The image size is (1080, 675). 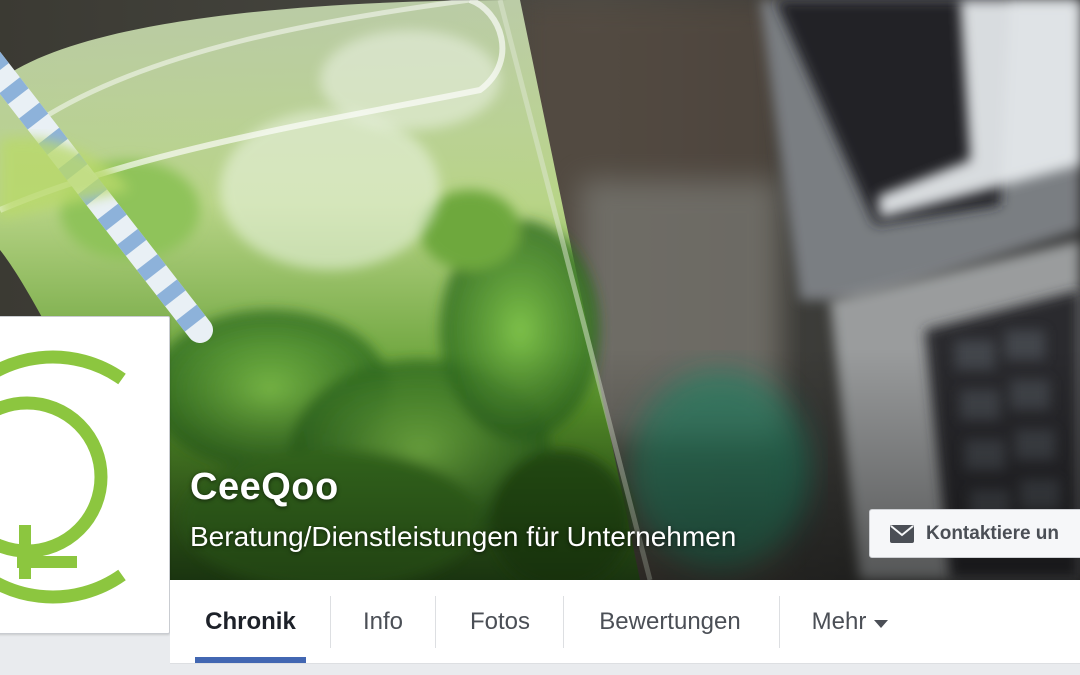 I want to click on tab-info: Info, so click(x=383, y=622).